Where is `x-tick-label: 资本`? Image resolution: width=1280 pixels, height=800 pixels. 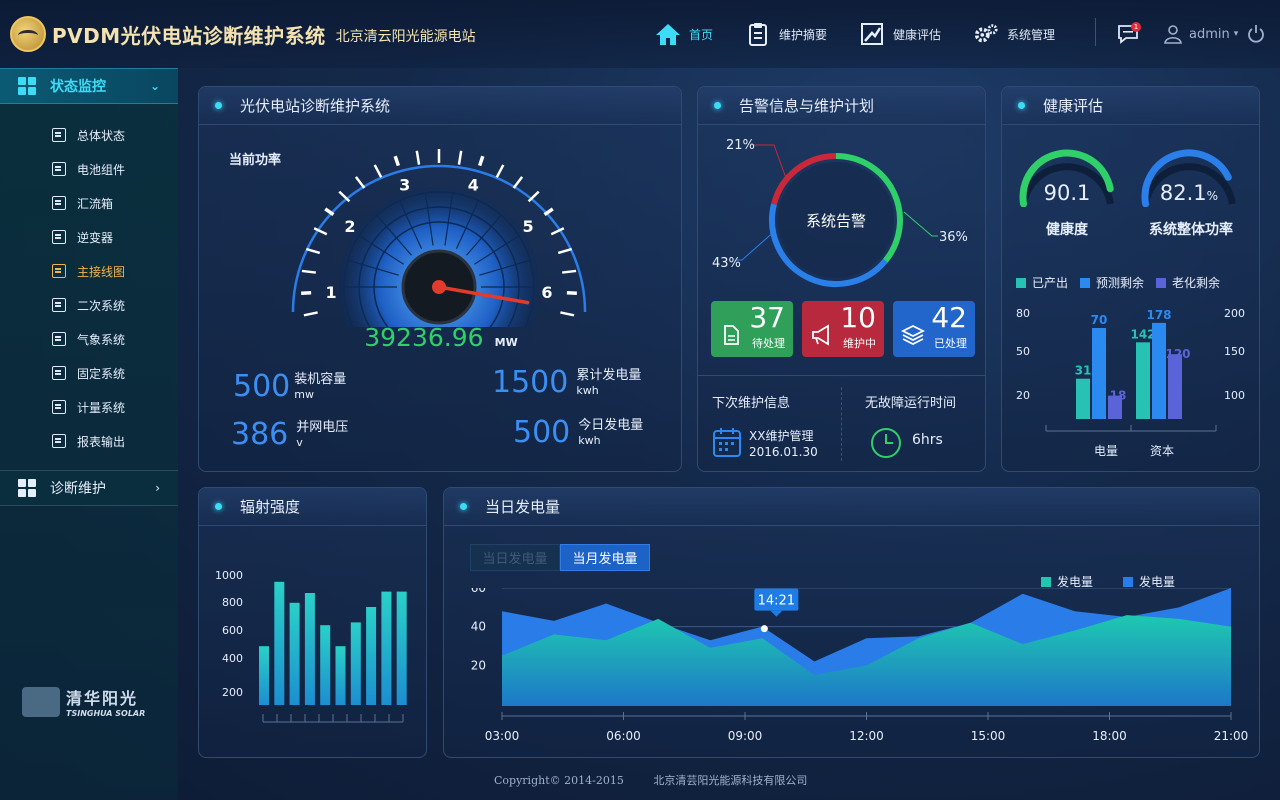
x-tick-label: 资本 is located at coordinates (1162, 451).